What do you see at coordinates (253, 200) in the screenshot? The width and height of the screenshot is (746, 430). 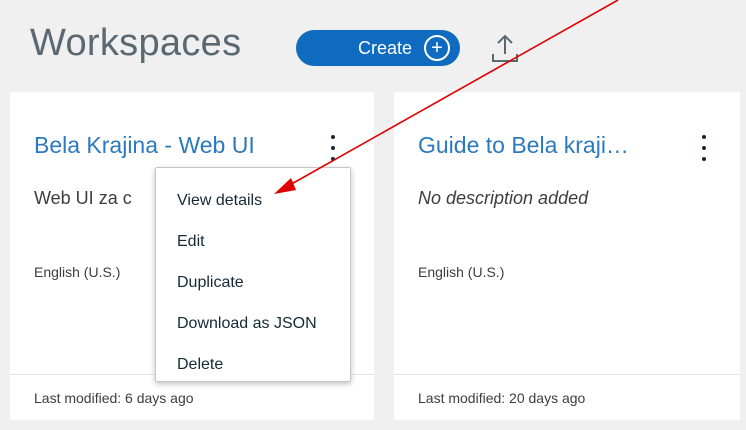 I see `menu-item-view-details: View details` at bounding box center [253, 200].